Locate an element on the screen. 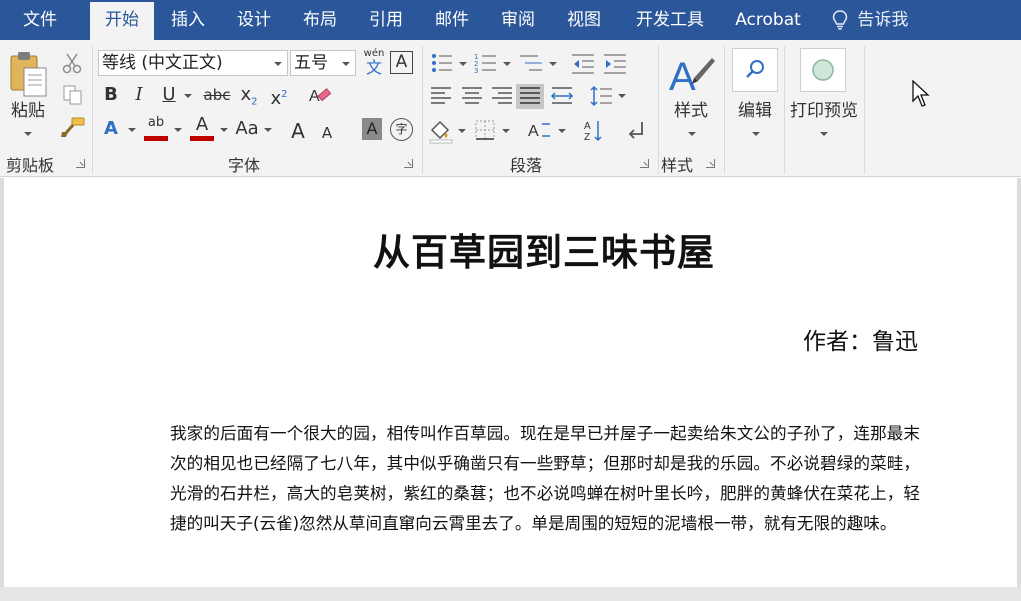 Image resolution: width=1021 pixels, height=601 pixels. paragraph-row3-icons: A AZ is located at coordinates (543, 133).